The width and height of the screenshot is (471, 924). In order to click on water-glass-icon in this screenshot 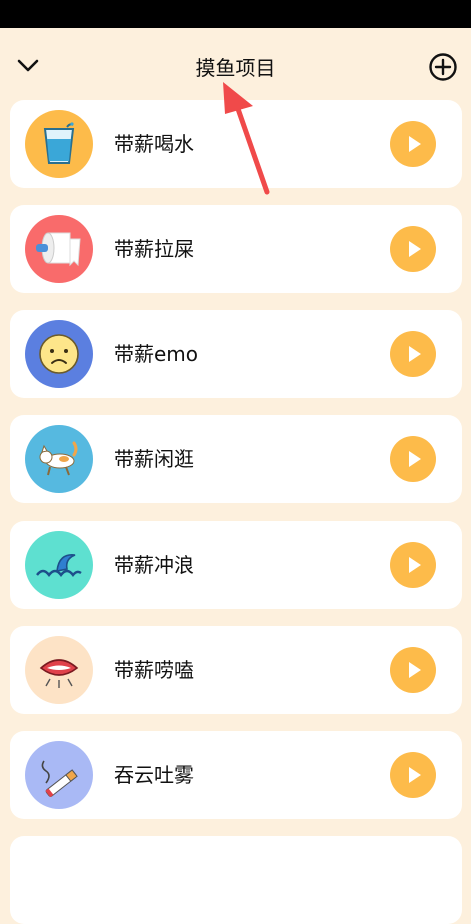, I will do `click(59, 143)`.